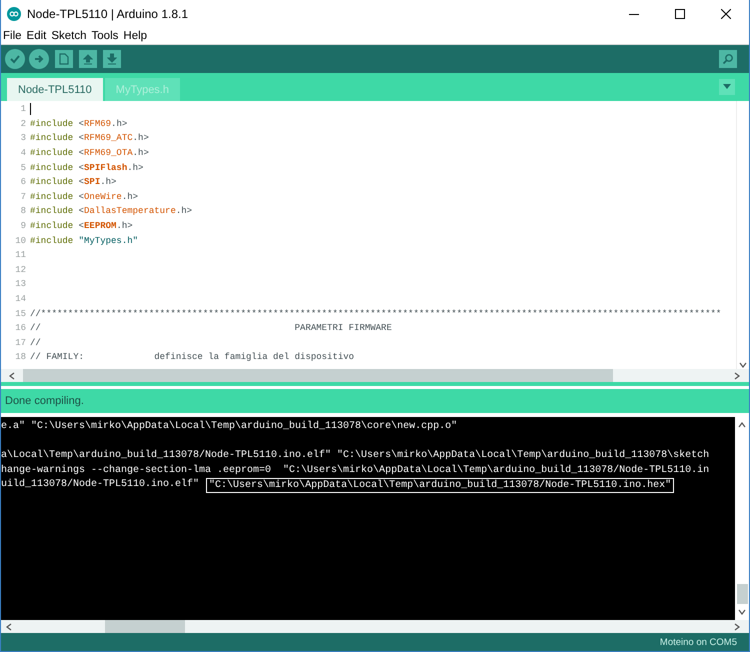 This screenshot has width=750, height=652. I want to click on line-number: 15, so click(20, 313).